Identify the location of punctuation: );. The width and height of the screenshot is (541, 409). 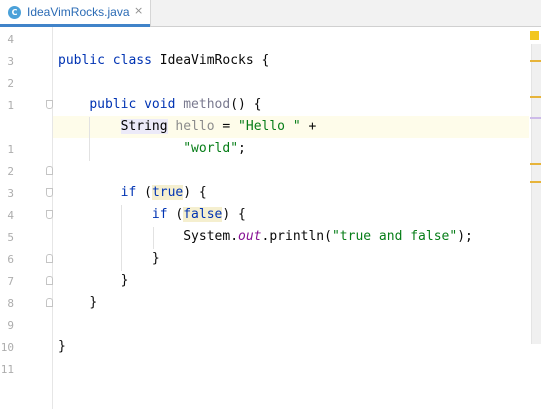
(465, 236).